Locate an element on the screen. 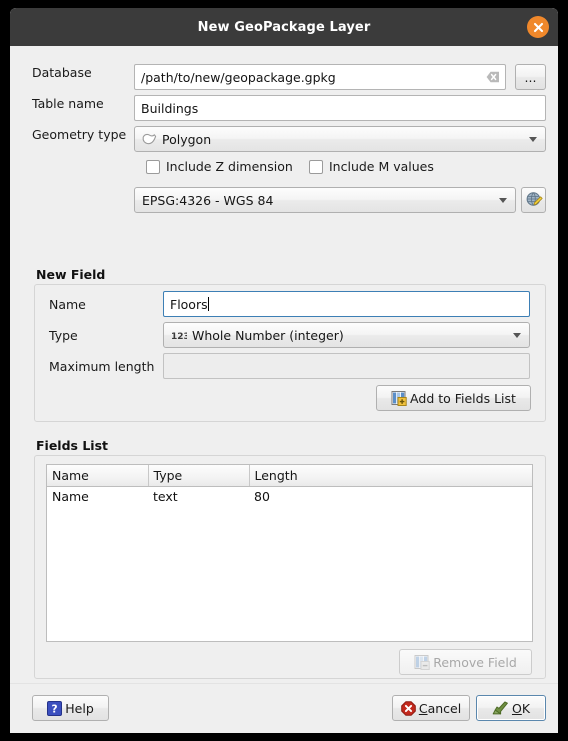 Image resolution: width=568 pixels, height=741 pixels. field-type-combo: 123 Whole Number (integer) is located at coordinates (346, 335).